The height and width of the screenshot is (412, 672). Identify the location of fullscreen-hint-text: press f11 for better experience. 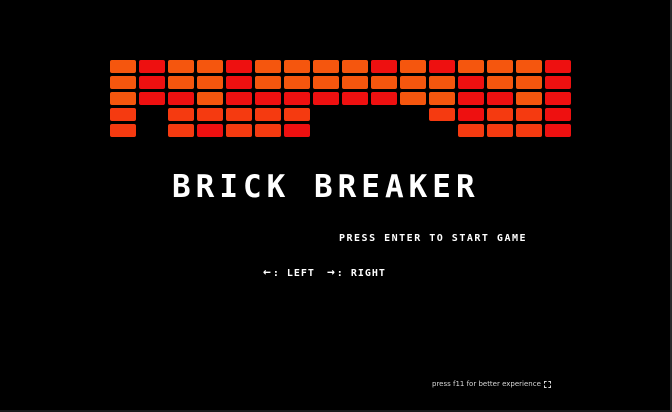
(486, 384).